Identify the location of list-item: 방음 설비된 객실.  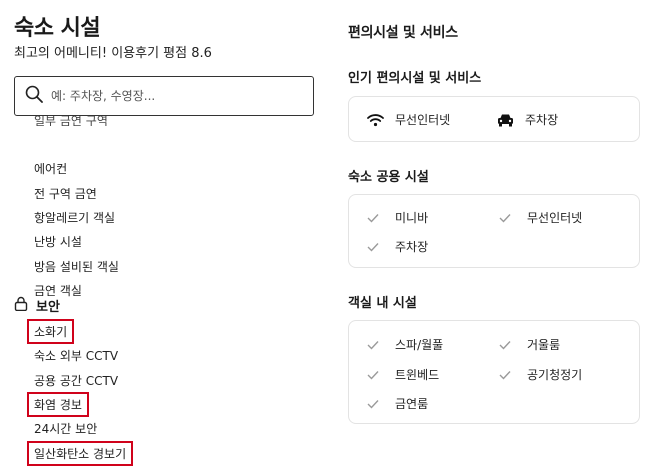
(76, 267).